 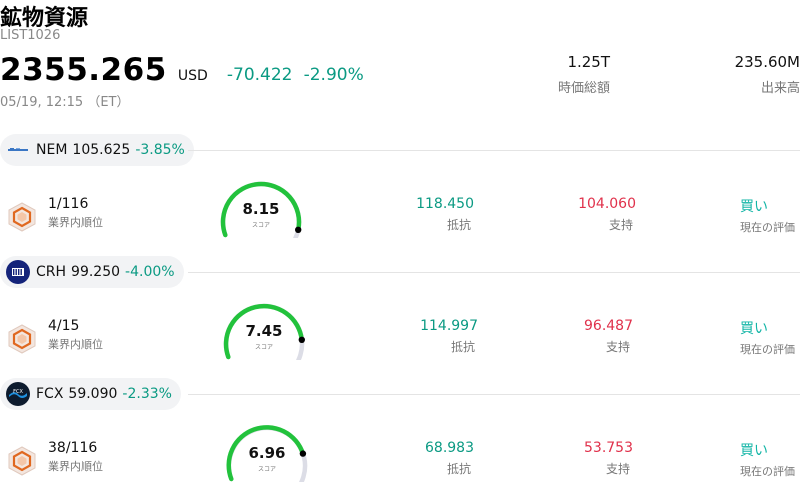 I want to click on resistance-value: 114.997, so click(x=449, y=326).